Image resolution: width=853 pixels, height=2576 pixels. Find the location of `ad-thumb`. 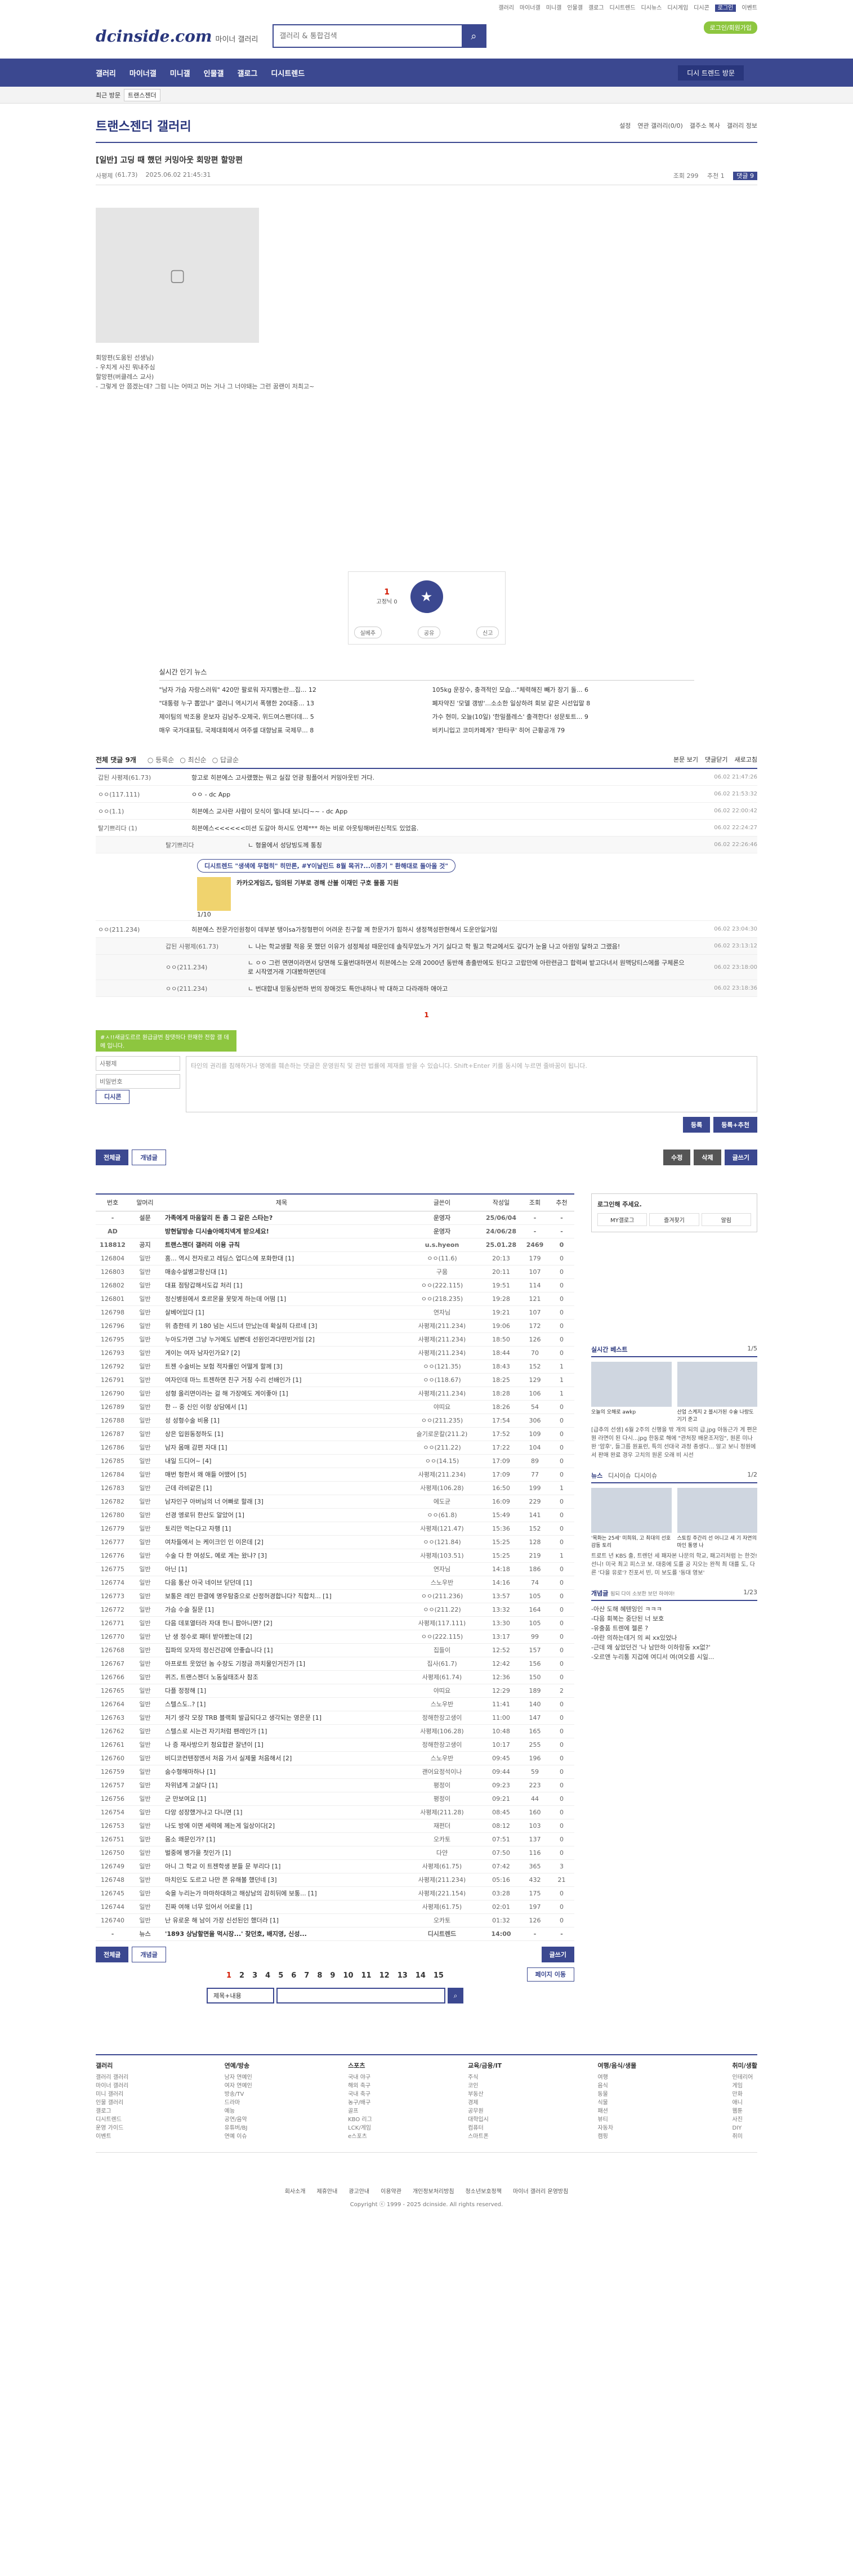

ad-thumb is located at coordinates (214, 894).